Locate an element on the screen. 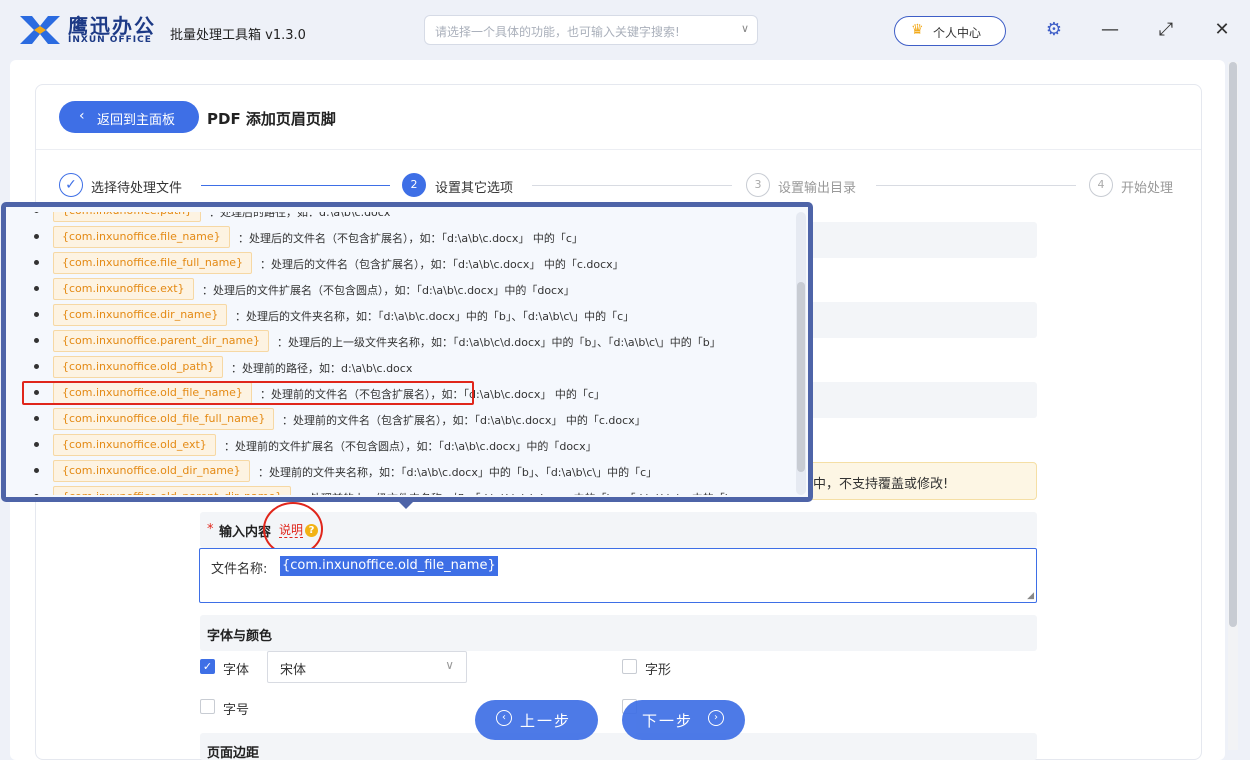 The height and width of the screenshot is (760, 1250). search-input: 请选择一个具体的功能，也可输入关键字搜索! ∨ is located at coordinates (591, 30).